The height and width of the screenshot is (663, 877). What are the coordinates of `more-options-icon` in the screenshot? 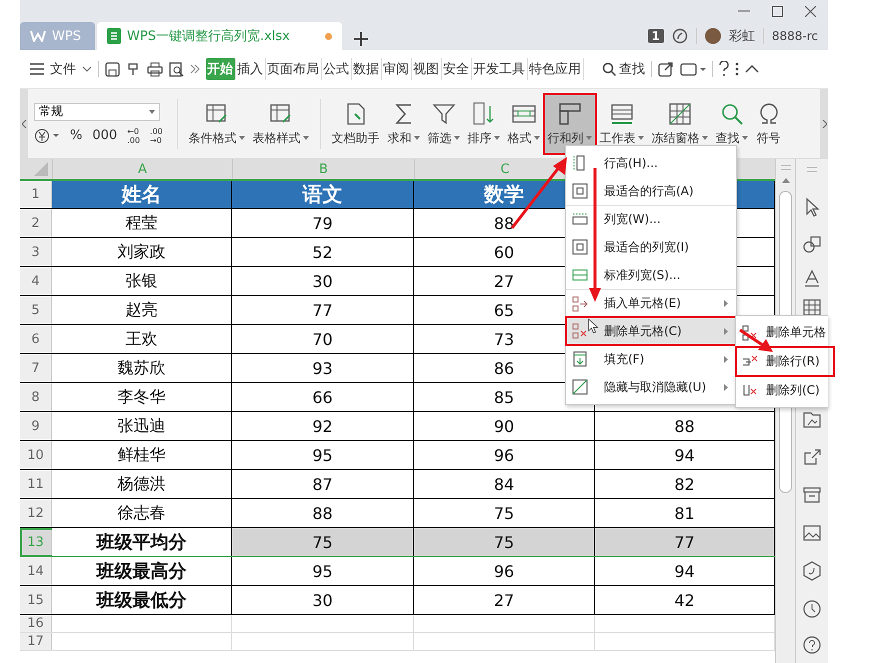 It's located at (737, 69).